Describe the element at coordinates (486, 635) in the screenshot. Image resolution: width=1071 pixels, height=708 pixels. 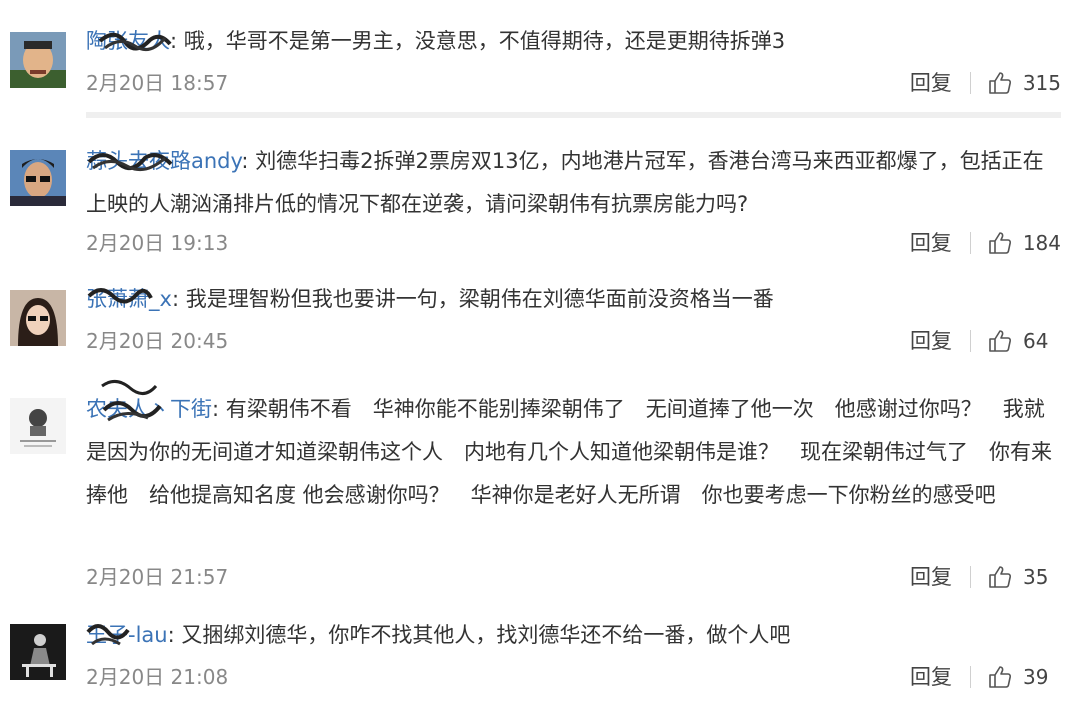
I see `comment-content: 又捆绑刘德华，你咋不找其他人，找刘德华还不给一番，做个人吧` at that location.